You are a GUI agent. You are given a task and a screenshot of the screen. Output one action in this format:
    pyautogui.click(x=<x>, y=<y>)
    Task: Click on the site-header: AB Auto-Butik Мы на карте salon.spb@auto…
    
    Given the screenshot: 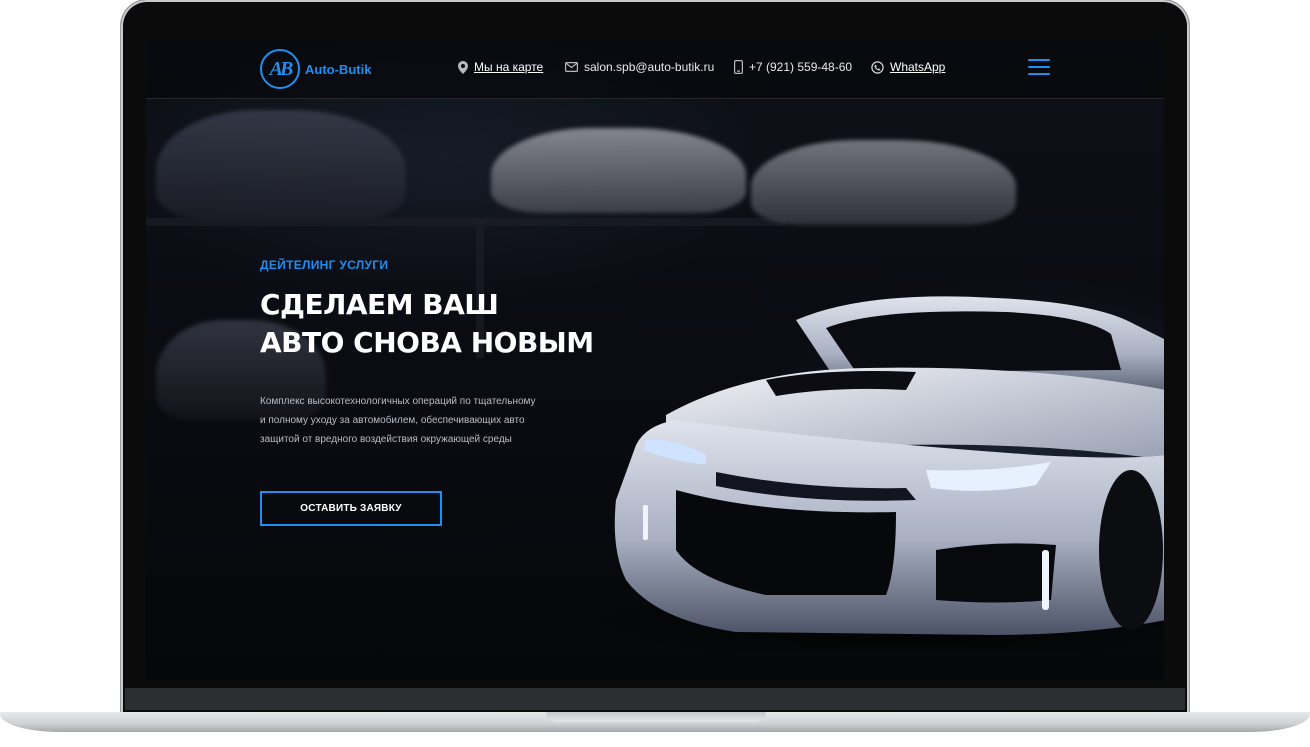 What is the action you would take?
    pyautogui.click(x=655, y=69)
    